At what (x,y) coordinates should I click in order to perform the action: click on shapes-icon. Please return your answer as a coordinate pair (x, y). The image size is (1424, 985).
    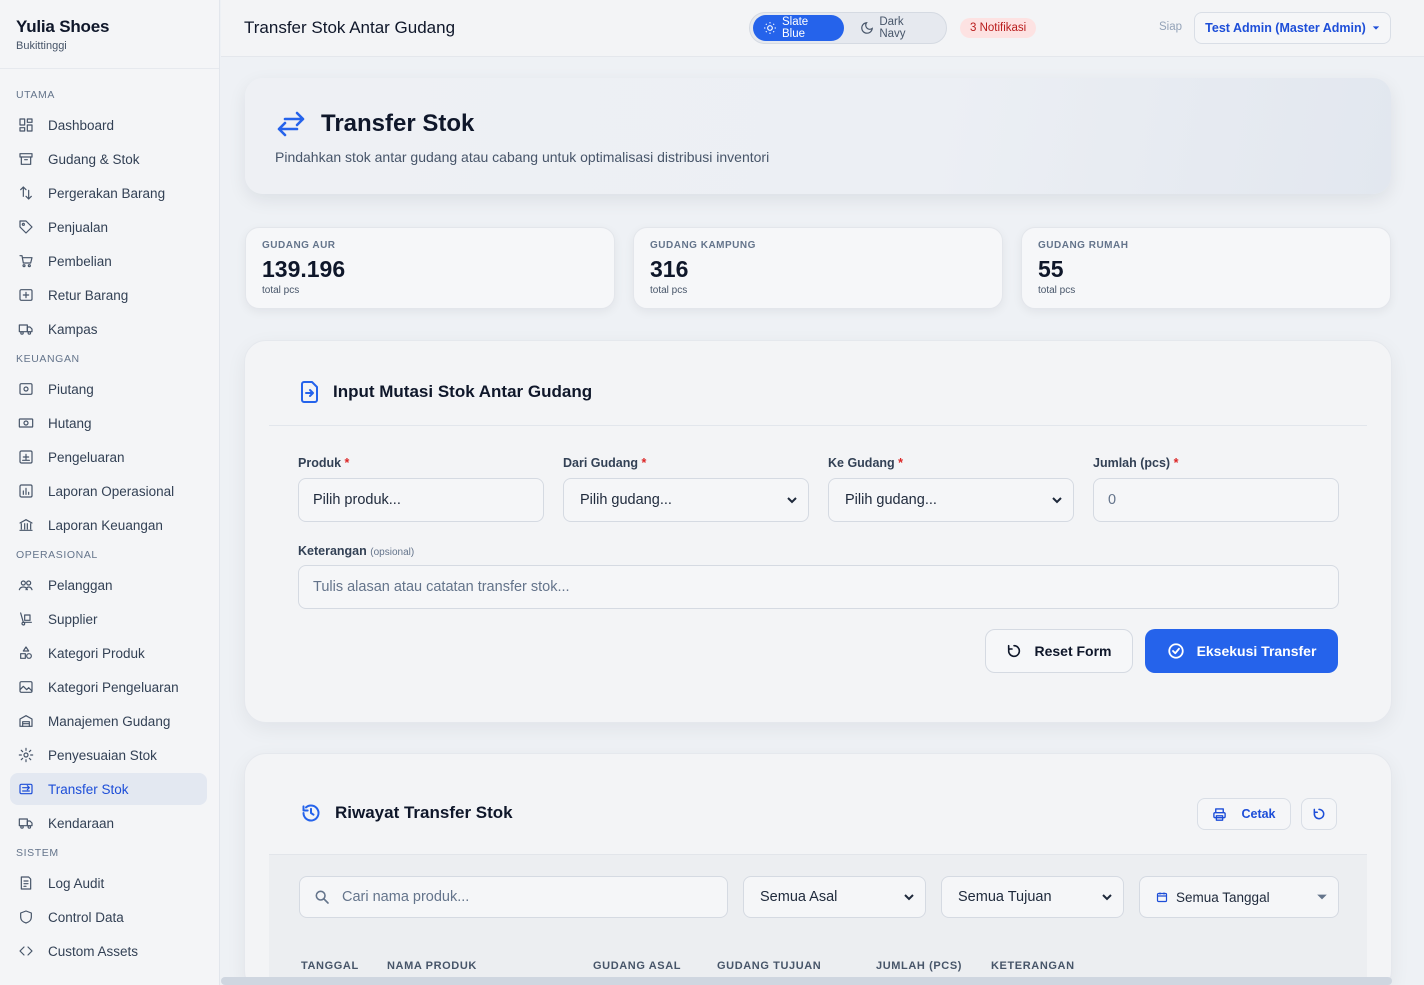
    Looking at the image, I should click on (26, 653).